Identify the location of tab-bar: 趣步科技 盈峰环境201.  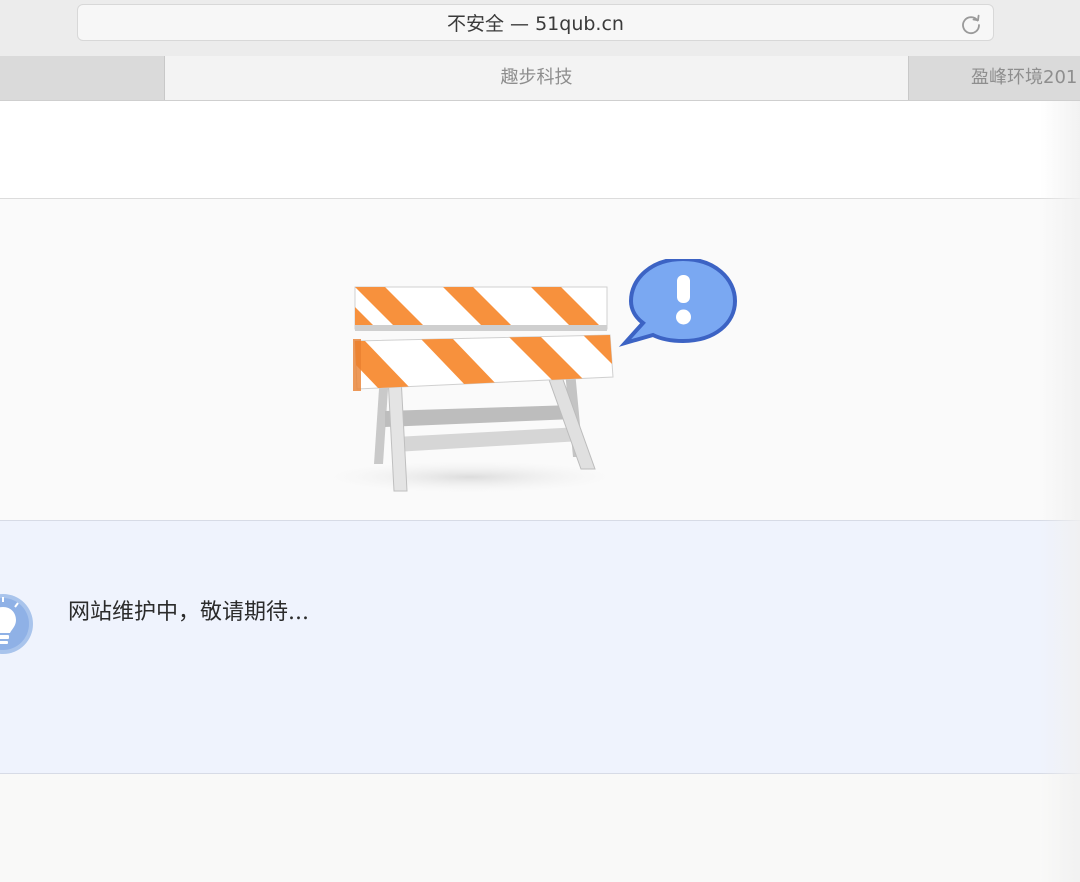
(540, 78).